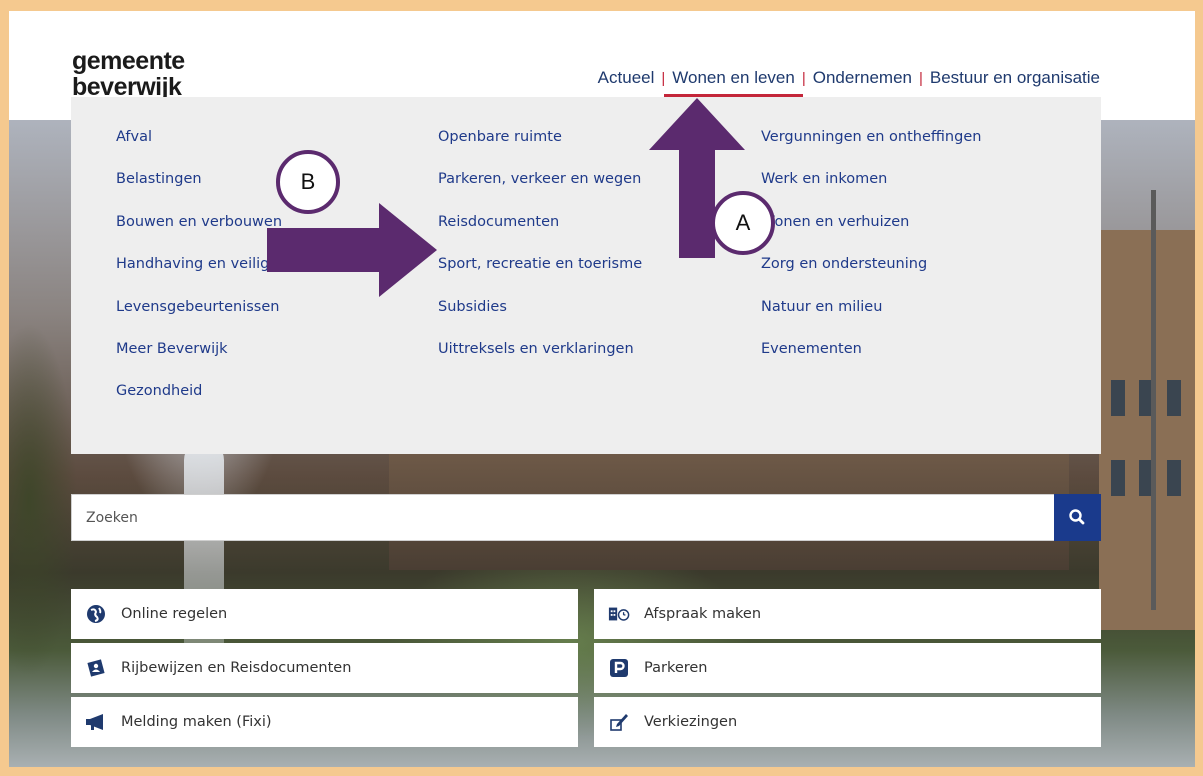  I want to click on ballot-pen-icon, so click(619, 722).